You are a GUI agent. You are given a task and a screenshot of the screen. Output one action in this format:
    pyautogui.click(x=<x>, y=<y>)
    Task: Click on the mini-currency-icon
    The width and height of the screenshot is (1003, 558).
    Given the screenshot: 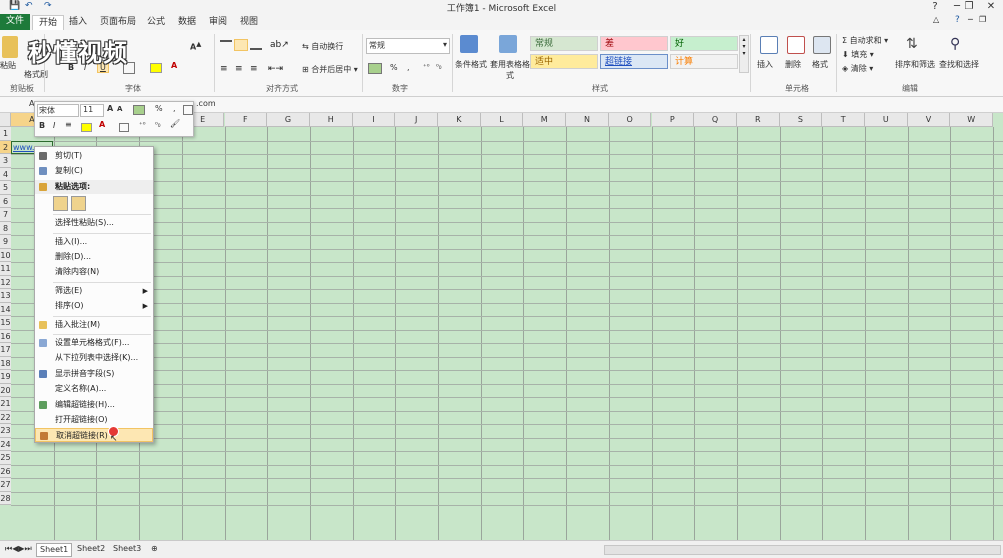 What is the action you would take?
    pyautogui.click(x=139, y=110)
    